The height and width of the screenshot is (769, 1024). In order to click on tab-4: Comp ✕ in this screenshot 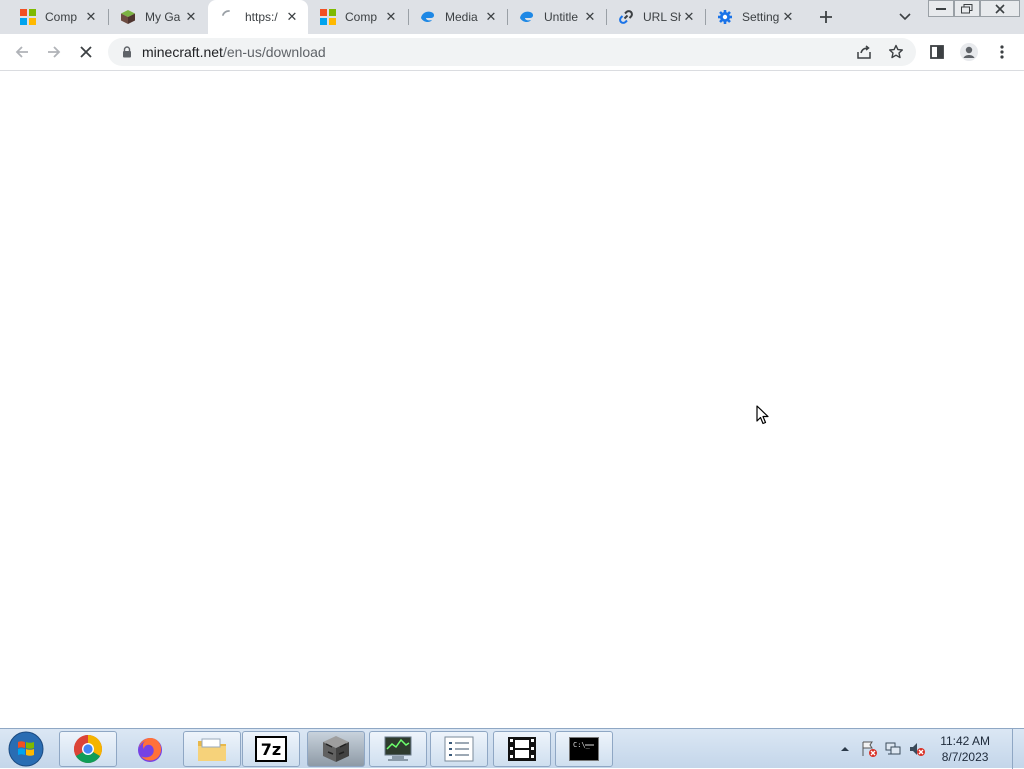, I will do `click(357, 17)`.